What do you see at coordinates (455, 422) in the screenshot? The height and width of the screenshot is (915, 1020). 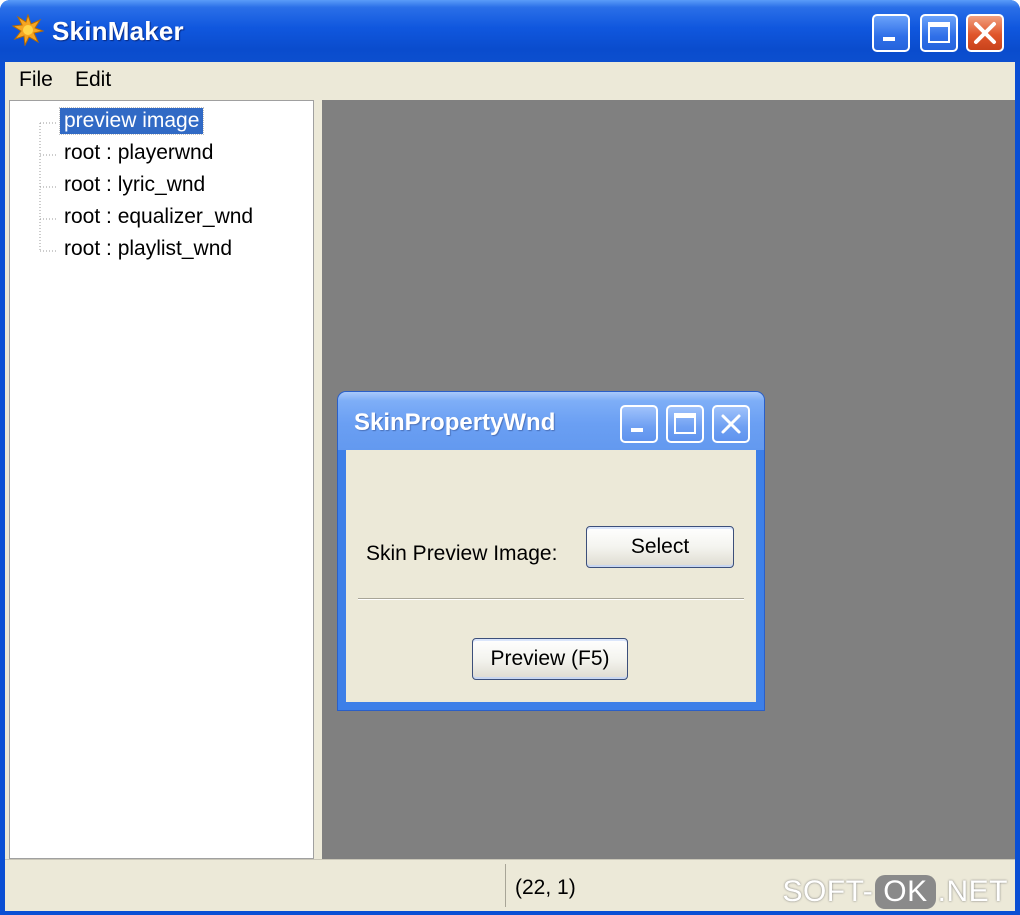 I see `dialog-title: SkinPropertyWnd` at bounding box center [455, 422].